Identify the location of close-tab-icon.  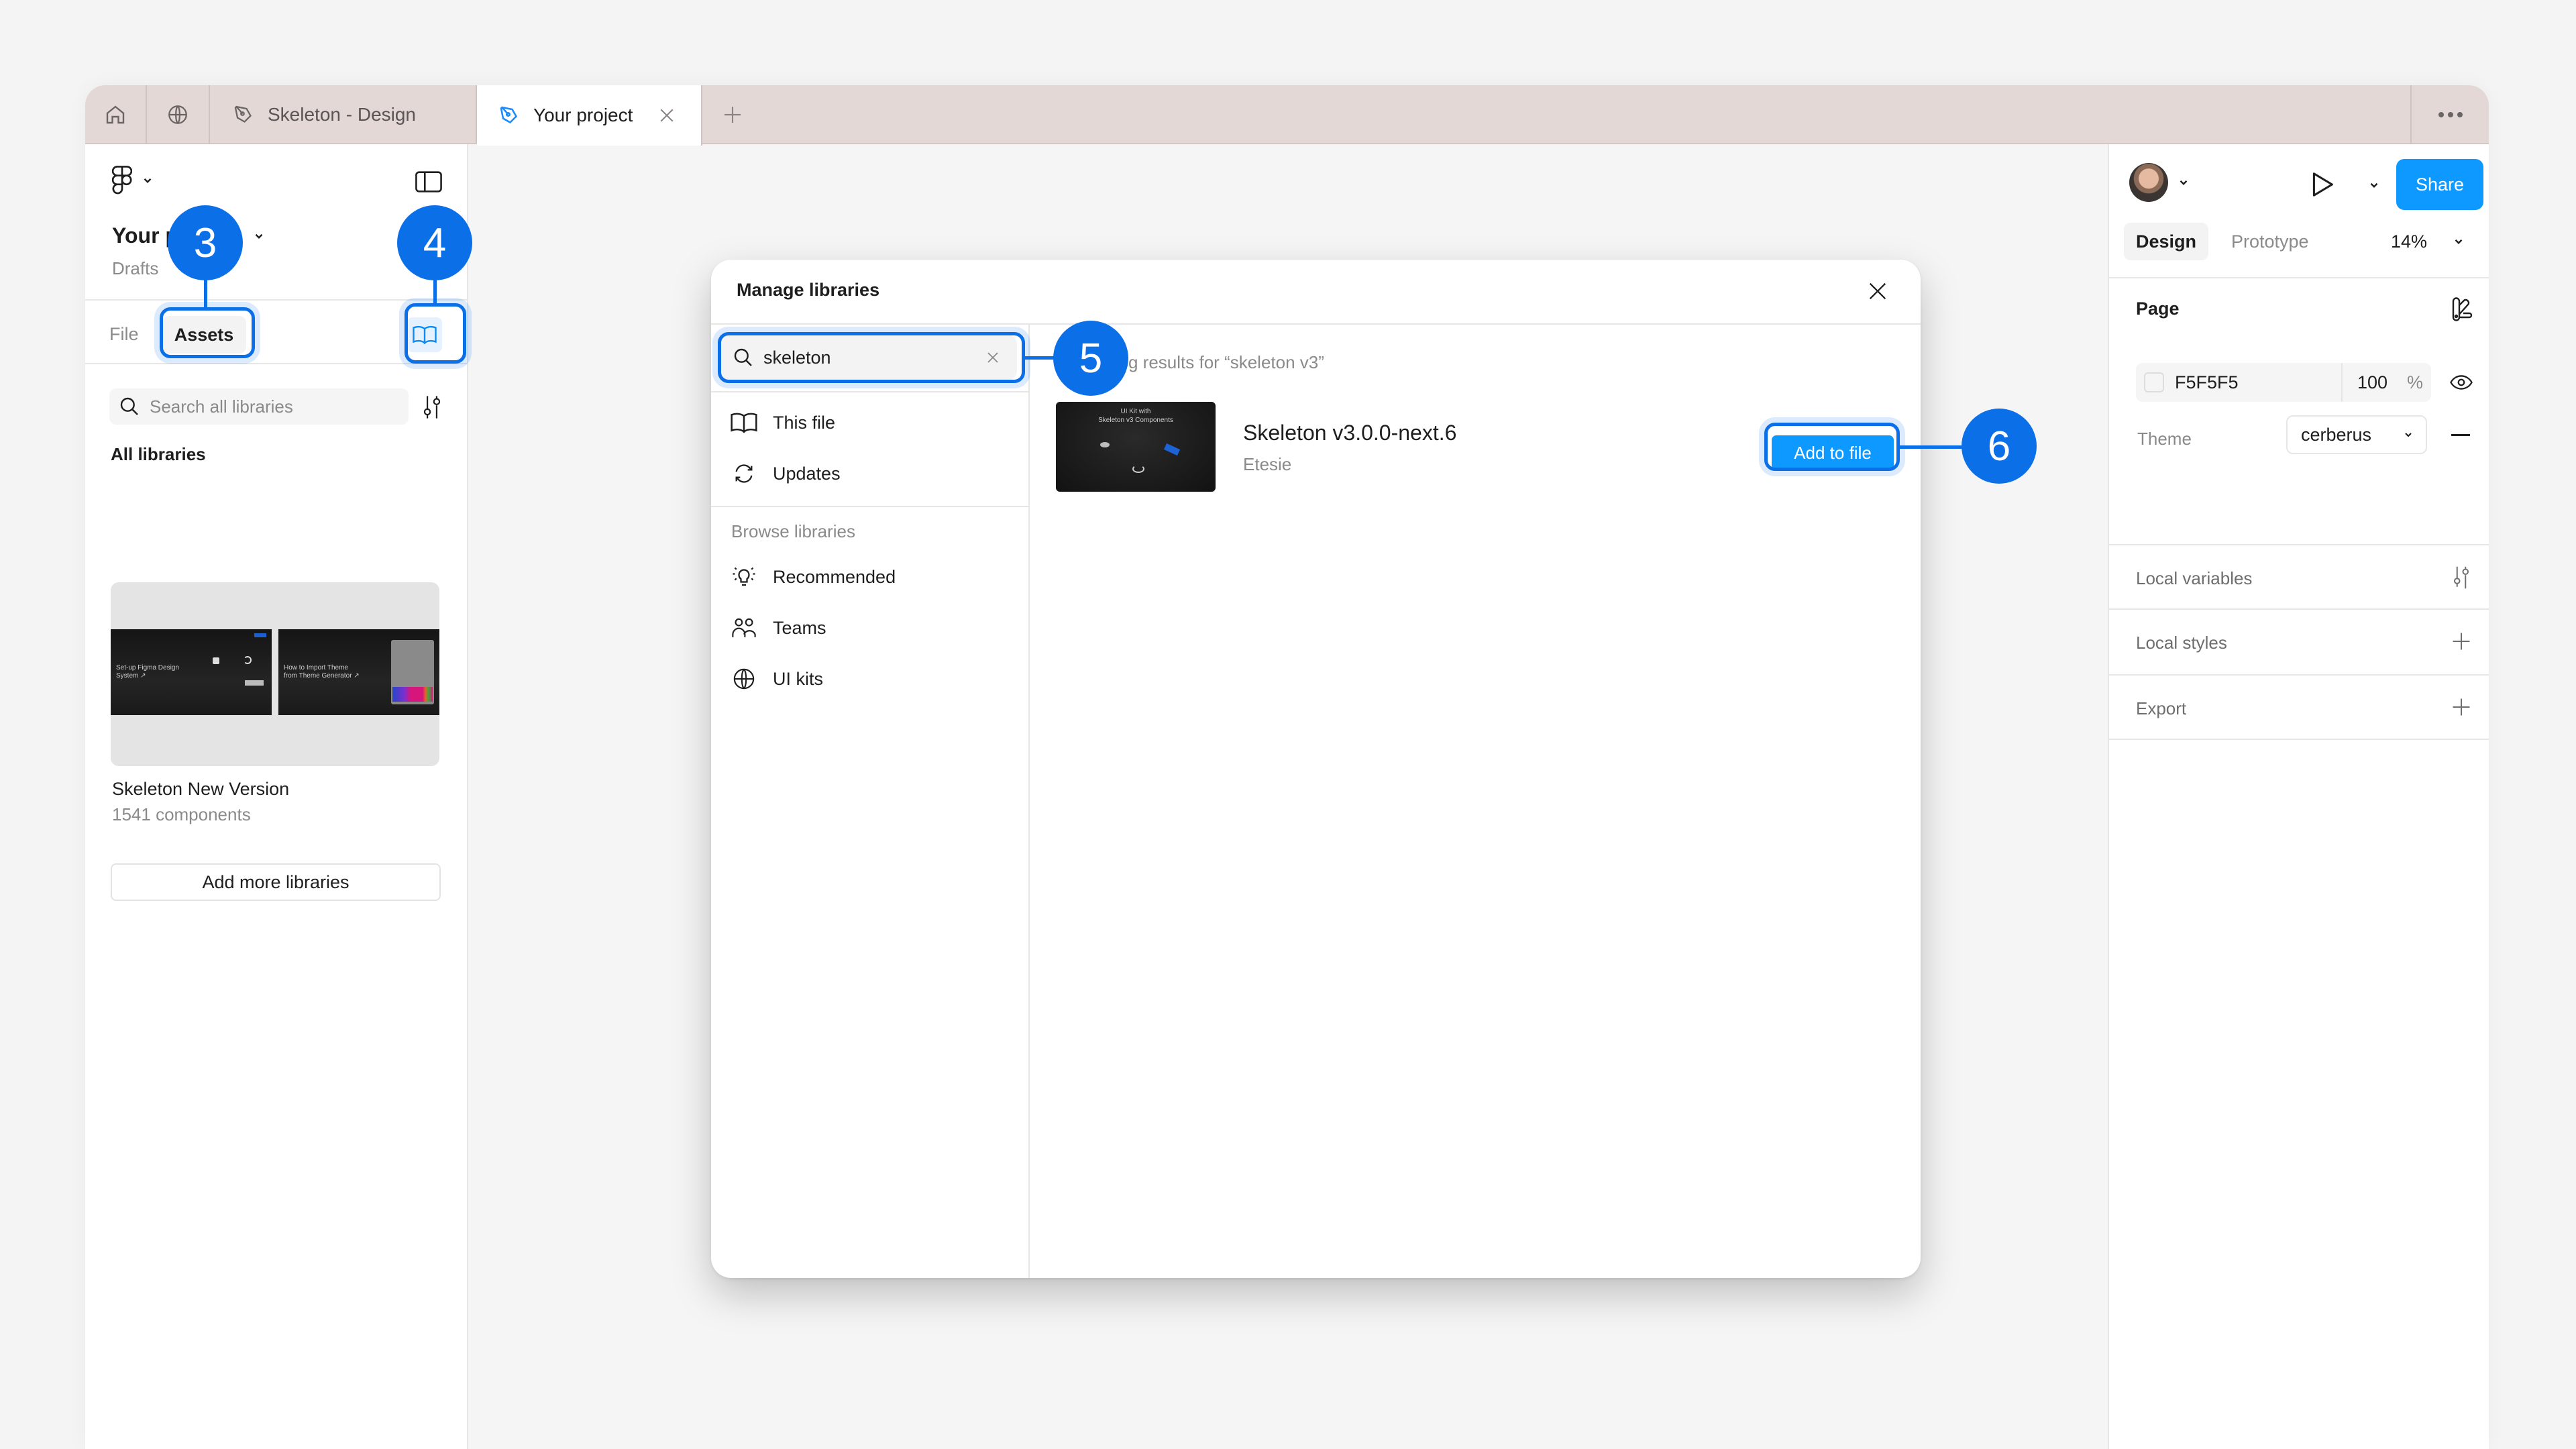
(667, 115).